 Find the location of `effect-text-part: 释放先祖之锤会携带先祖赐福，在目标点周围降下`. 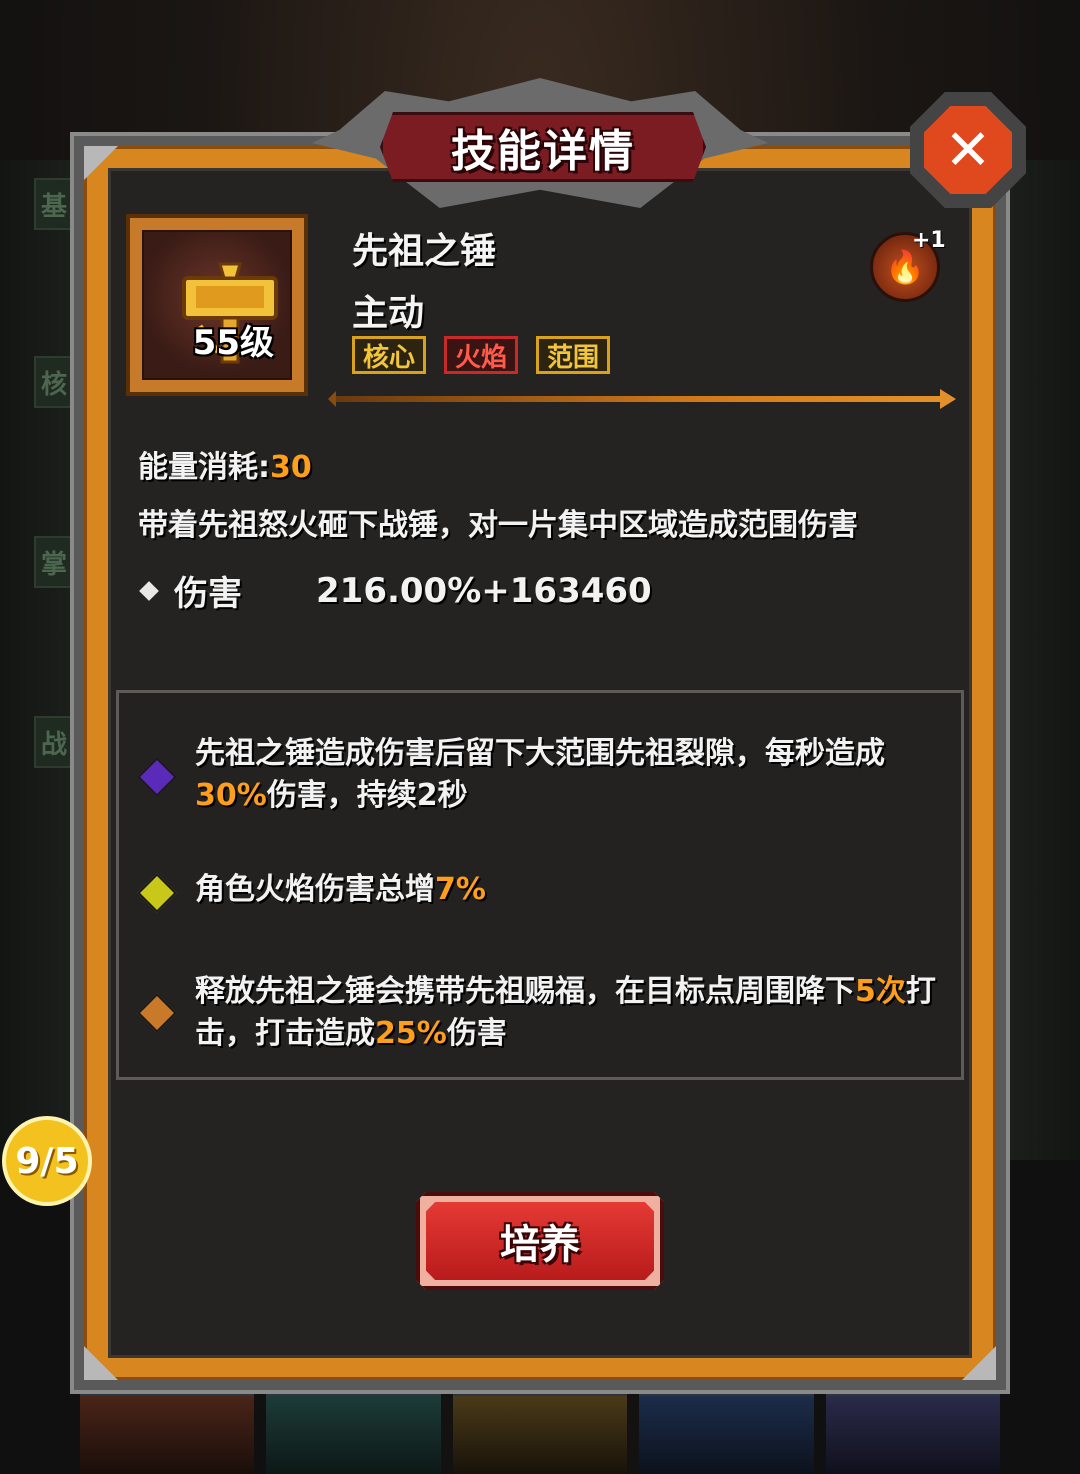

effect-text-part: 释放先祖之锤会携带先祖赐福，在目标点周围降下 is located at coordinates (525, 991).